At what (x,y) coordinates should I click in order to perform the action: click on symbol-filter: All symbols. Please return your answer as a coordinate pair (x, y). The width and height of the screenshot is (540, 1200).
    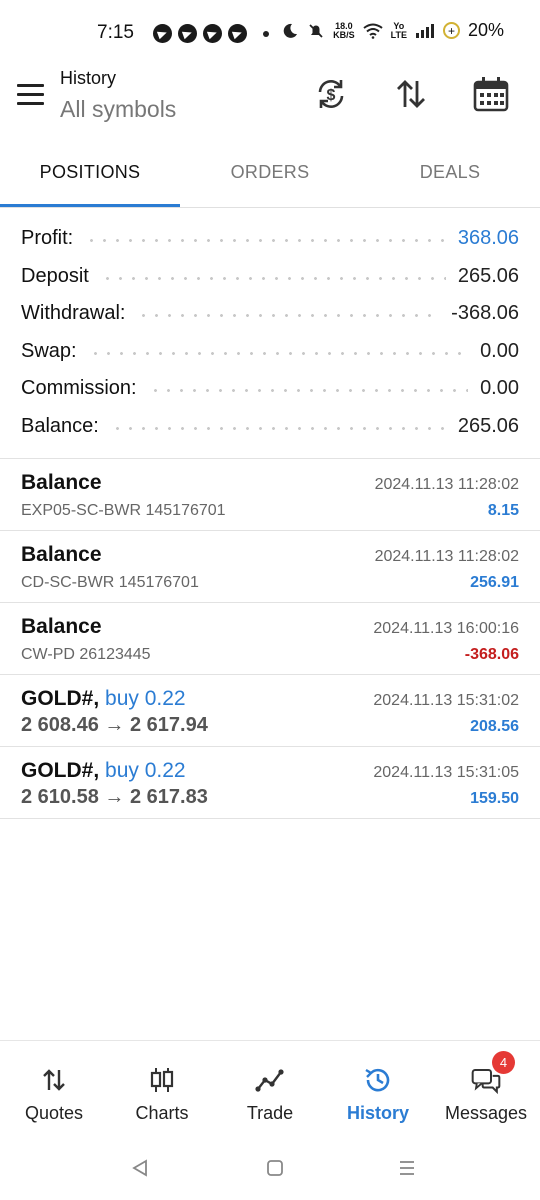
    Looking at the image, I should click on (118, 109).